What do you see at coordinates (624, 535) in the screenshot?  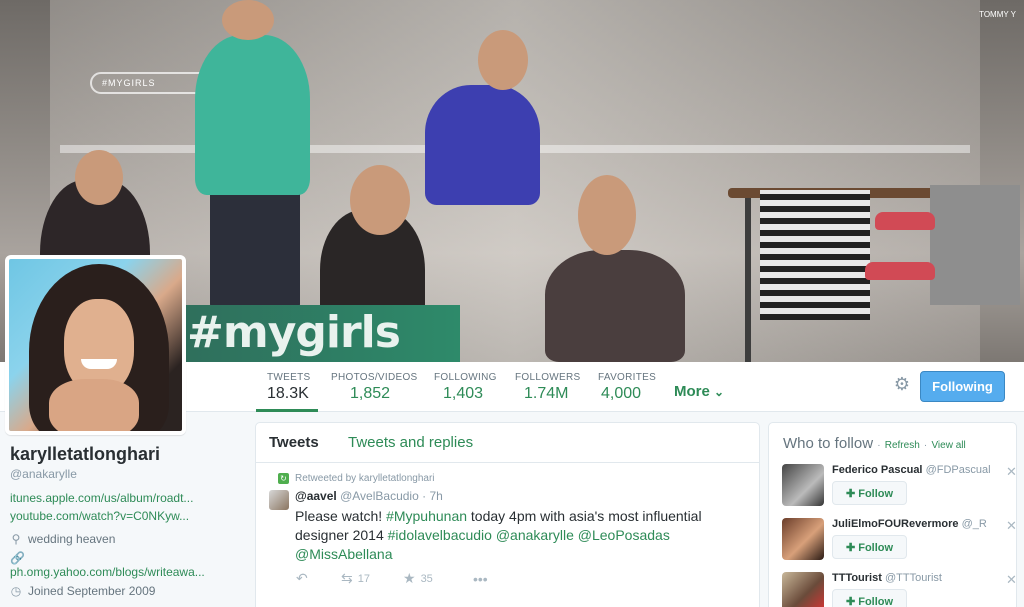 I see `tweet-entity-link: @LeoPosadas` at bounding box center [624, 535].